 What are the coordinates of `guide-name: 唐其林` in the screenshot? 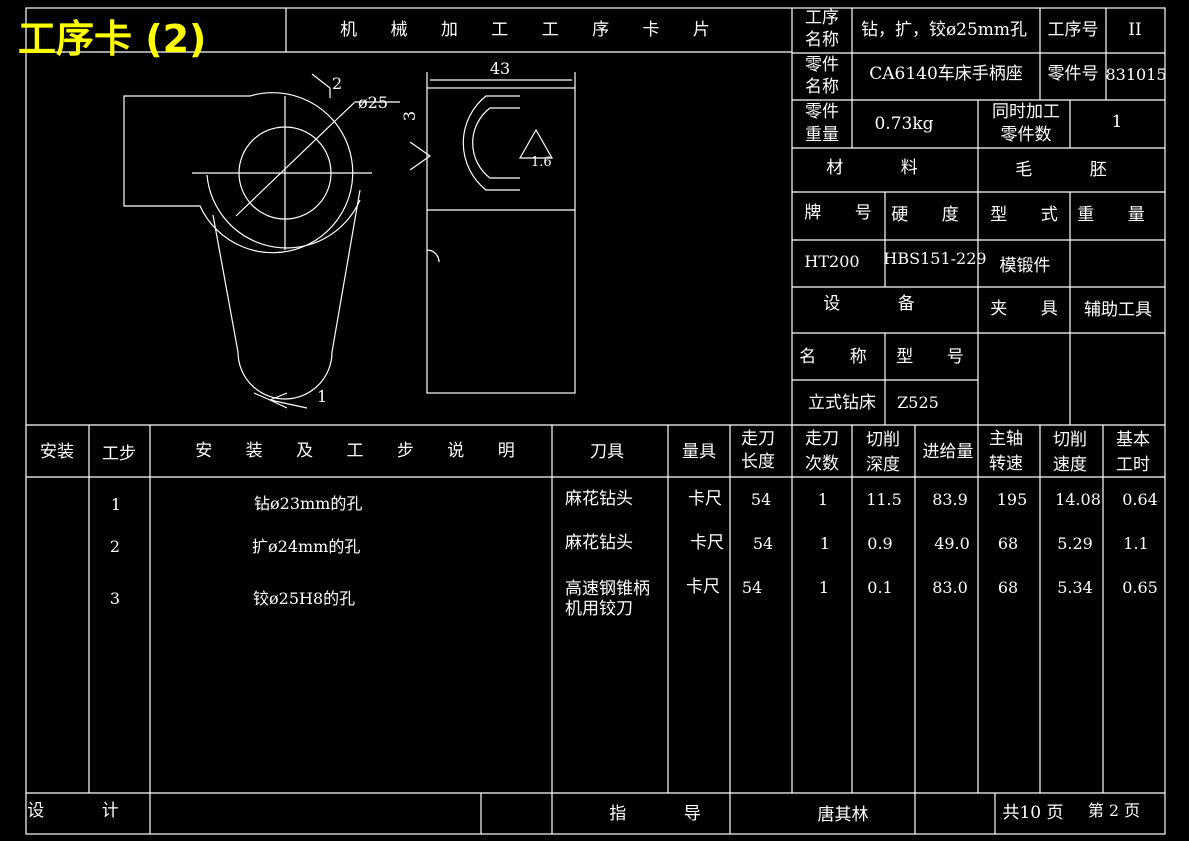 It's located at (843, 815).